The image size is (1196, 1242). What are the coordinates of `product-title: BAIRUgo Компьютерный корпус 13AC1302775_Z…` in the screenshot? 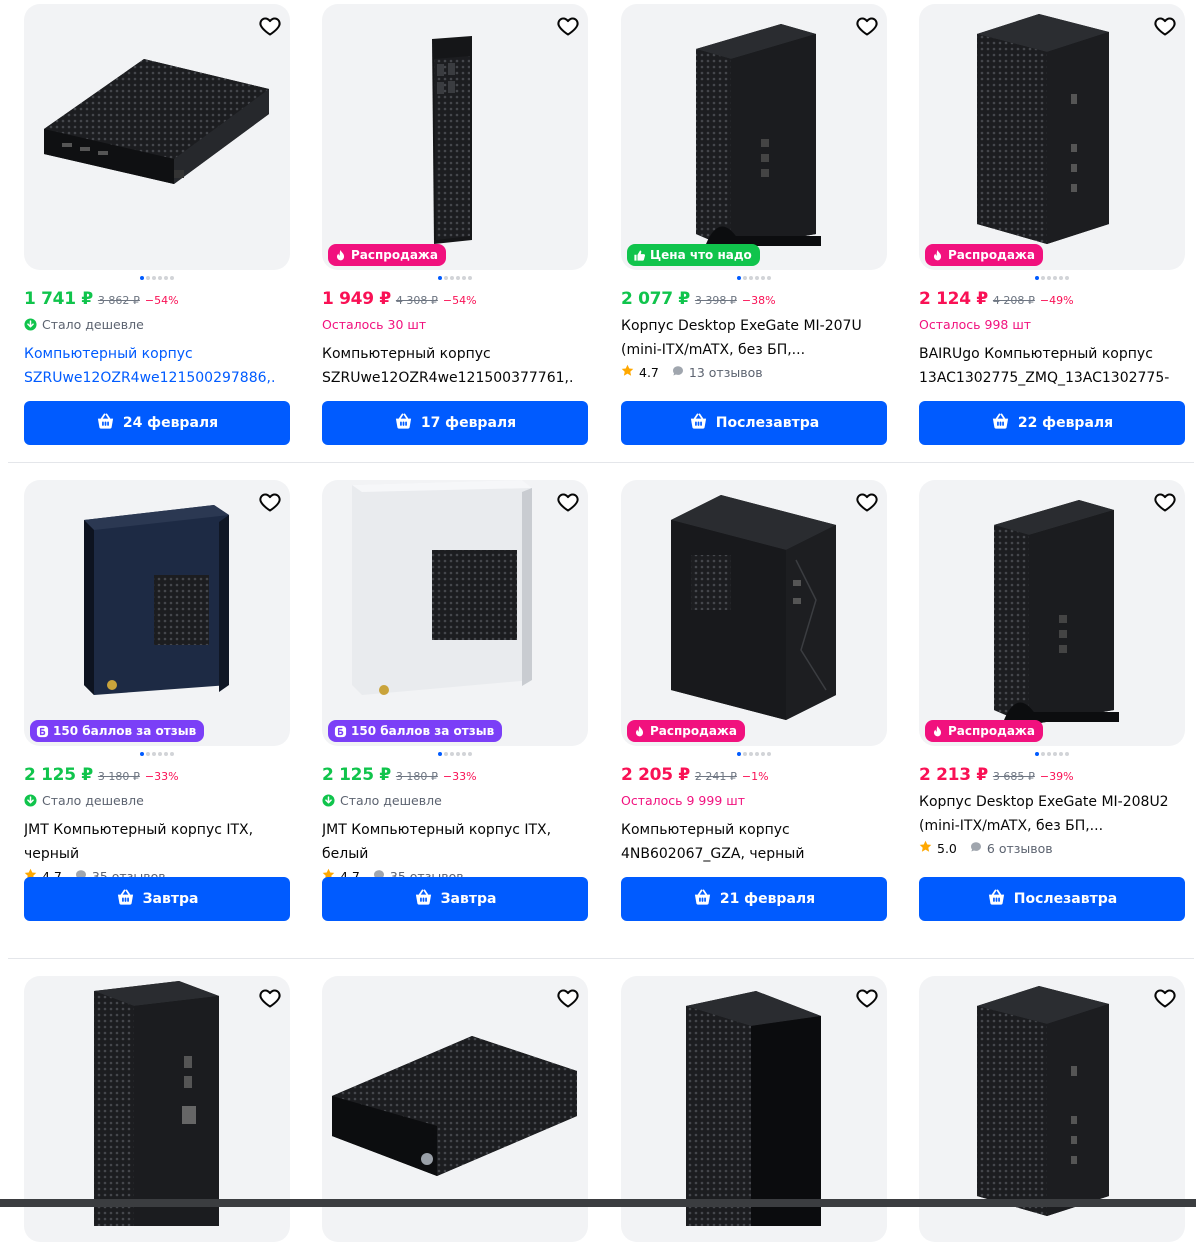 It's located at (1044, 366).